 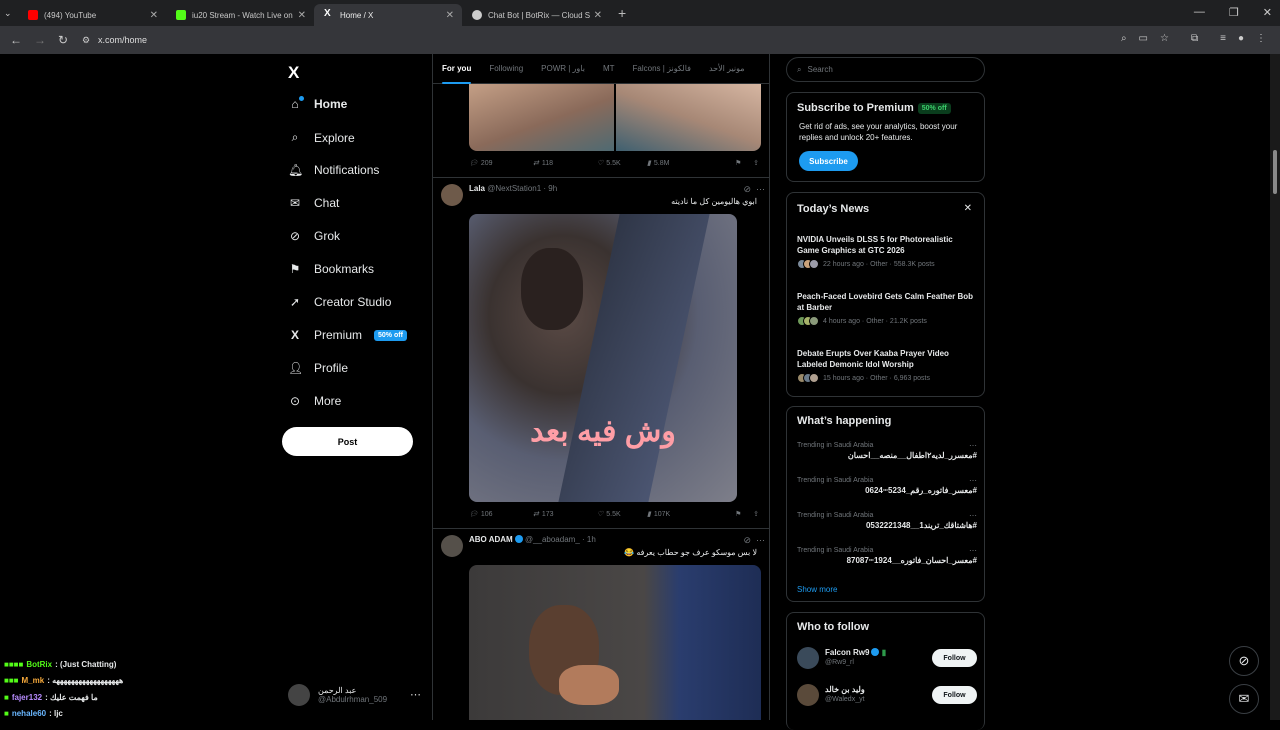 I want to click on reload-icon: ↻, so click(x=65, y=40).